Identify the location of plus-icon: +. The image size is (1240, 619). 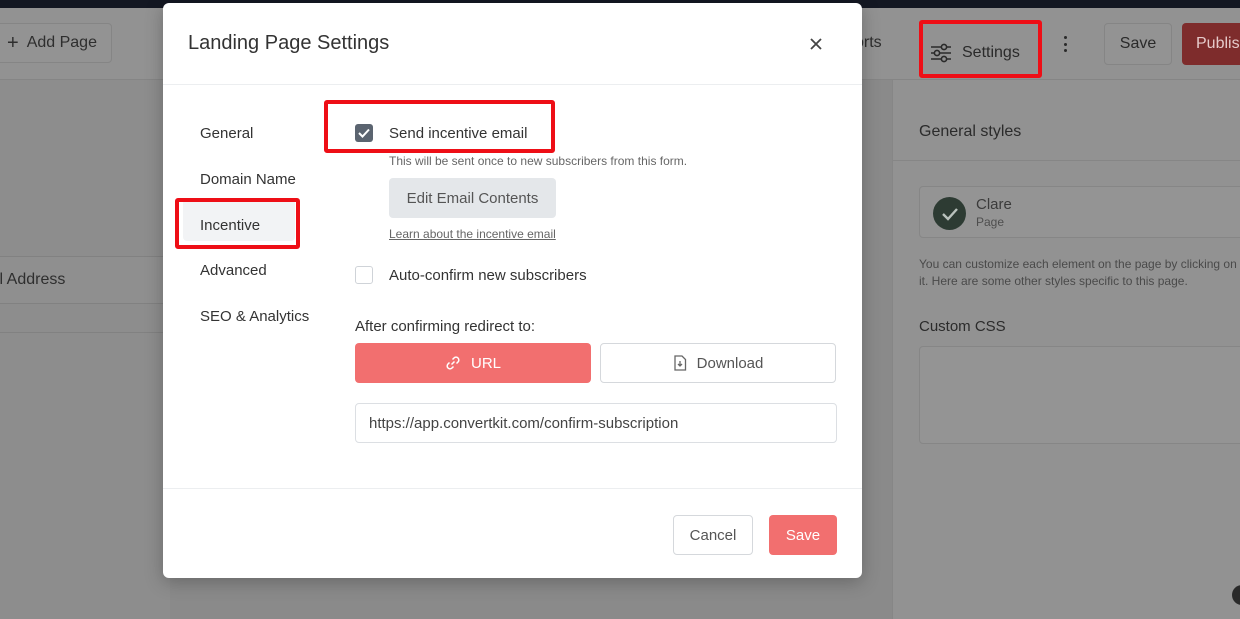
(13, 43).